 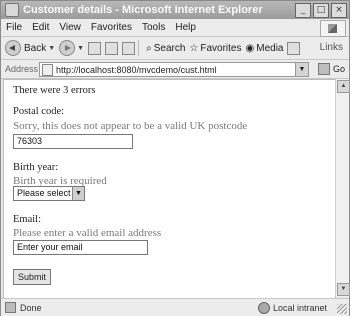 What do you see at coordinates (338, 69) in the screenshot?
I see `go-label: Go` at bounding box center [338, 69].